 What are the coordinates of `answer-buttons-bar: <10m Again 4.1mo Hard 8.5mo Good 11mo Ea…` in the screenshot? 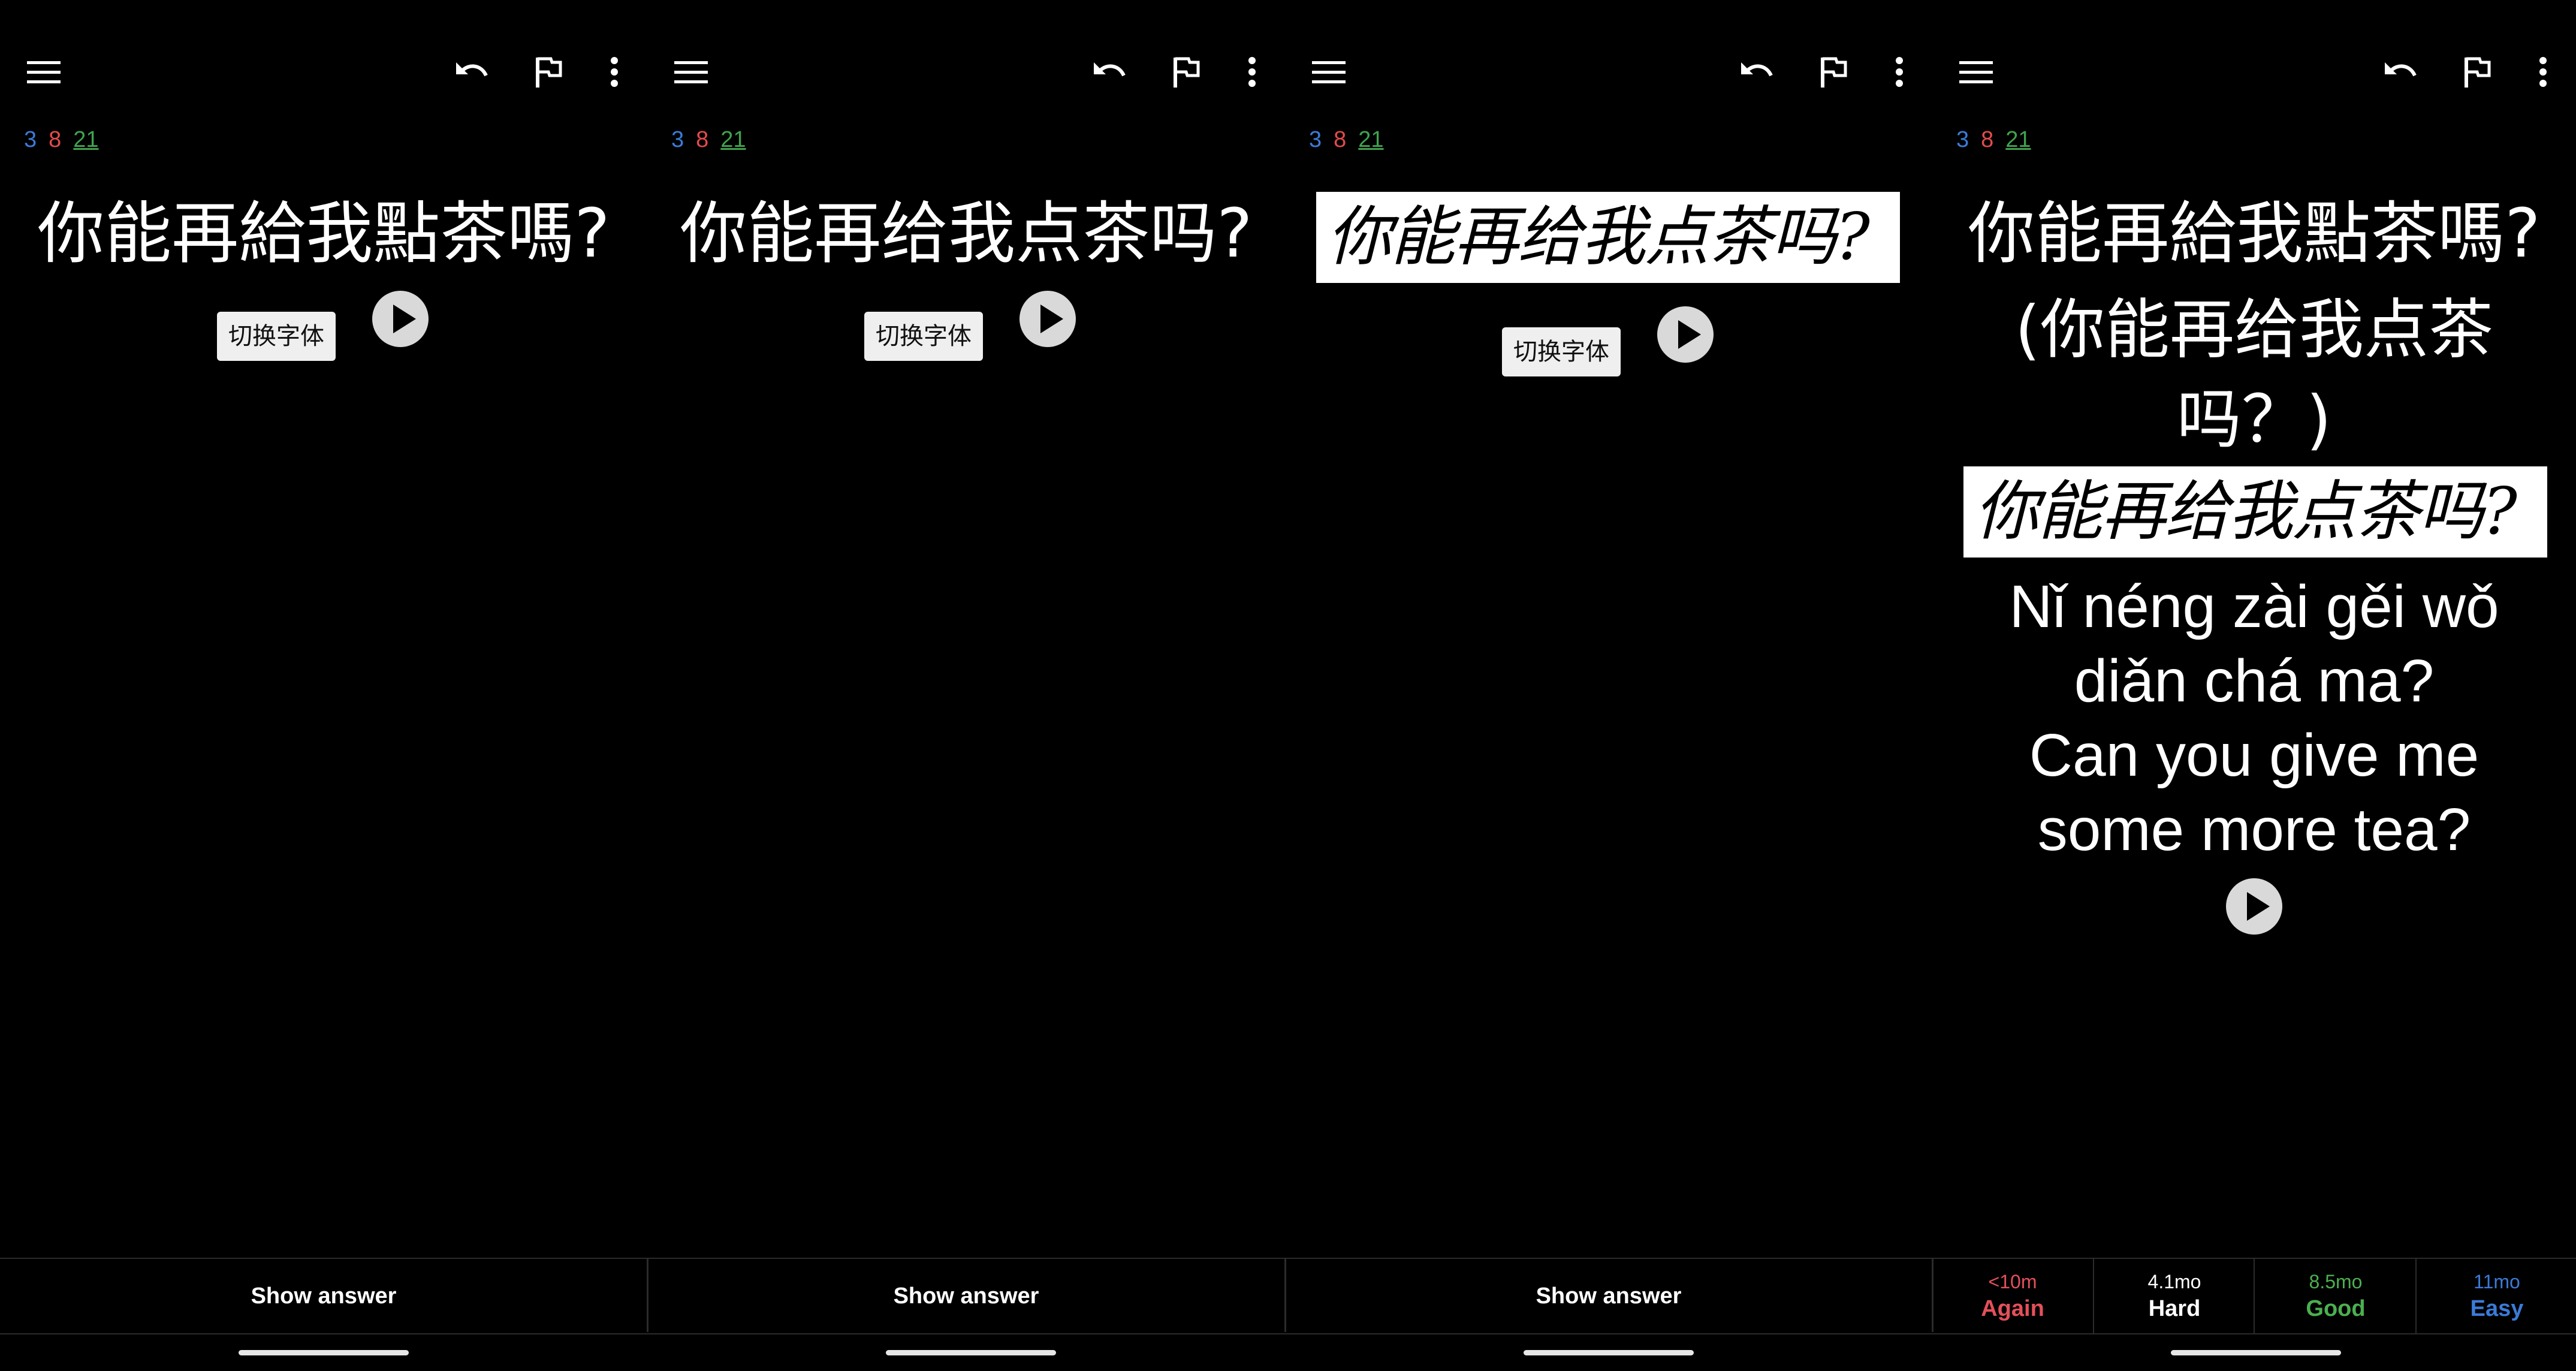 It's located at (2254, 1296).